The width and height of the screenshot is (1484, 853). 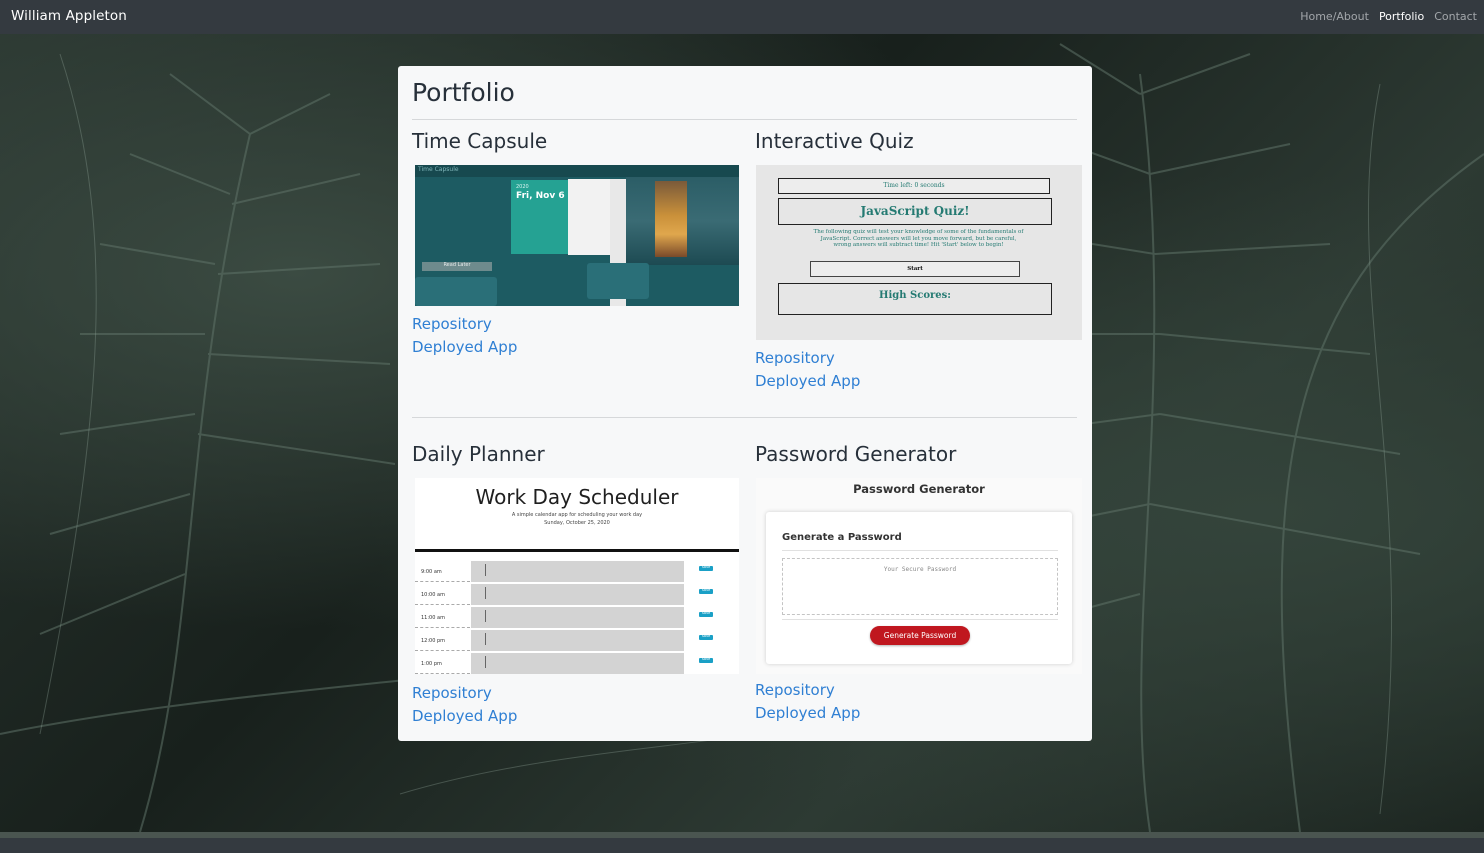 I want to click on pw-heading: Password Generator, so click(x=919, y=489).